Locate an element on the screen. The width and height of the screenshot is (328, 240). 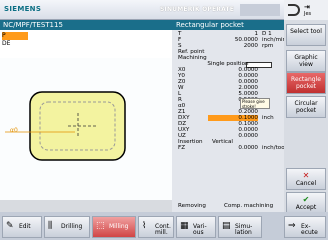
simulation-button: ▤ Simu- lation is located at coordinates (240, 227).